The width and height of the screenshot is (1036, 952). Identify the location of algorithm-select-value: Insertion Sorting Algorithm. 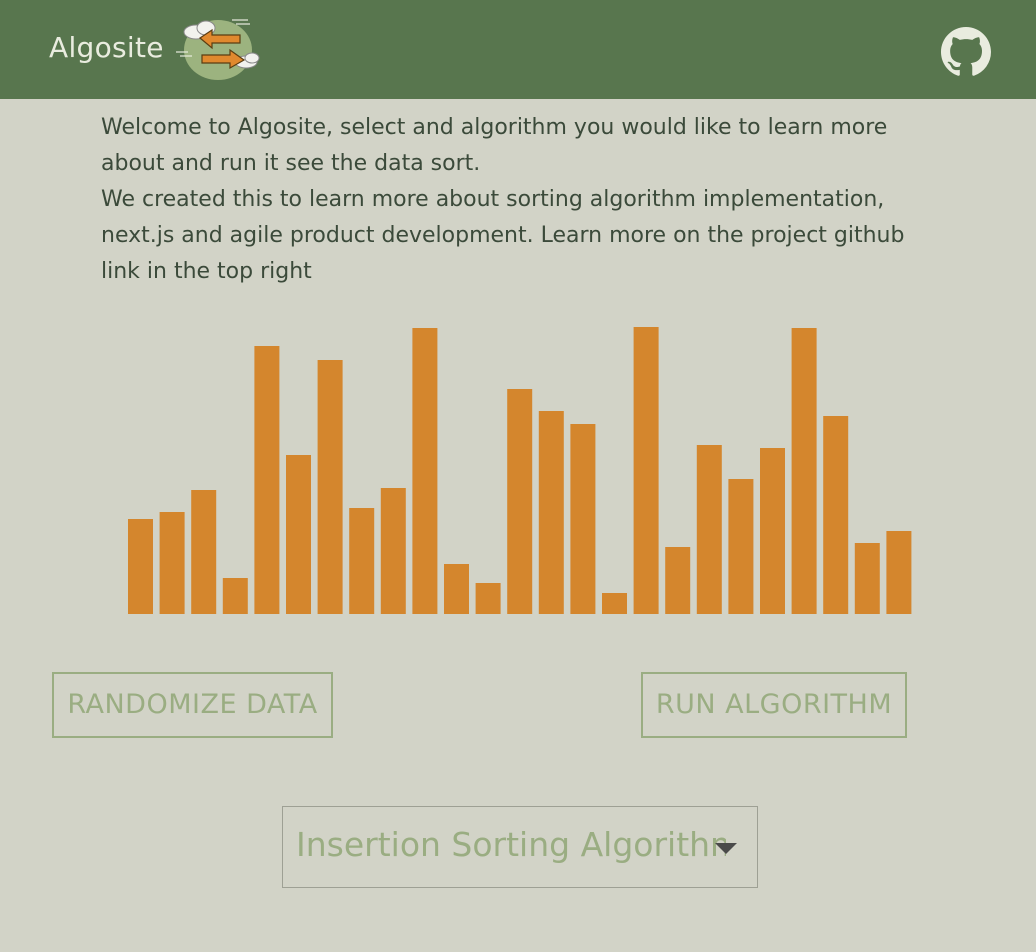
(511, 844).